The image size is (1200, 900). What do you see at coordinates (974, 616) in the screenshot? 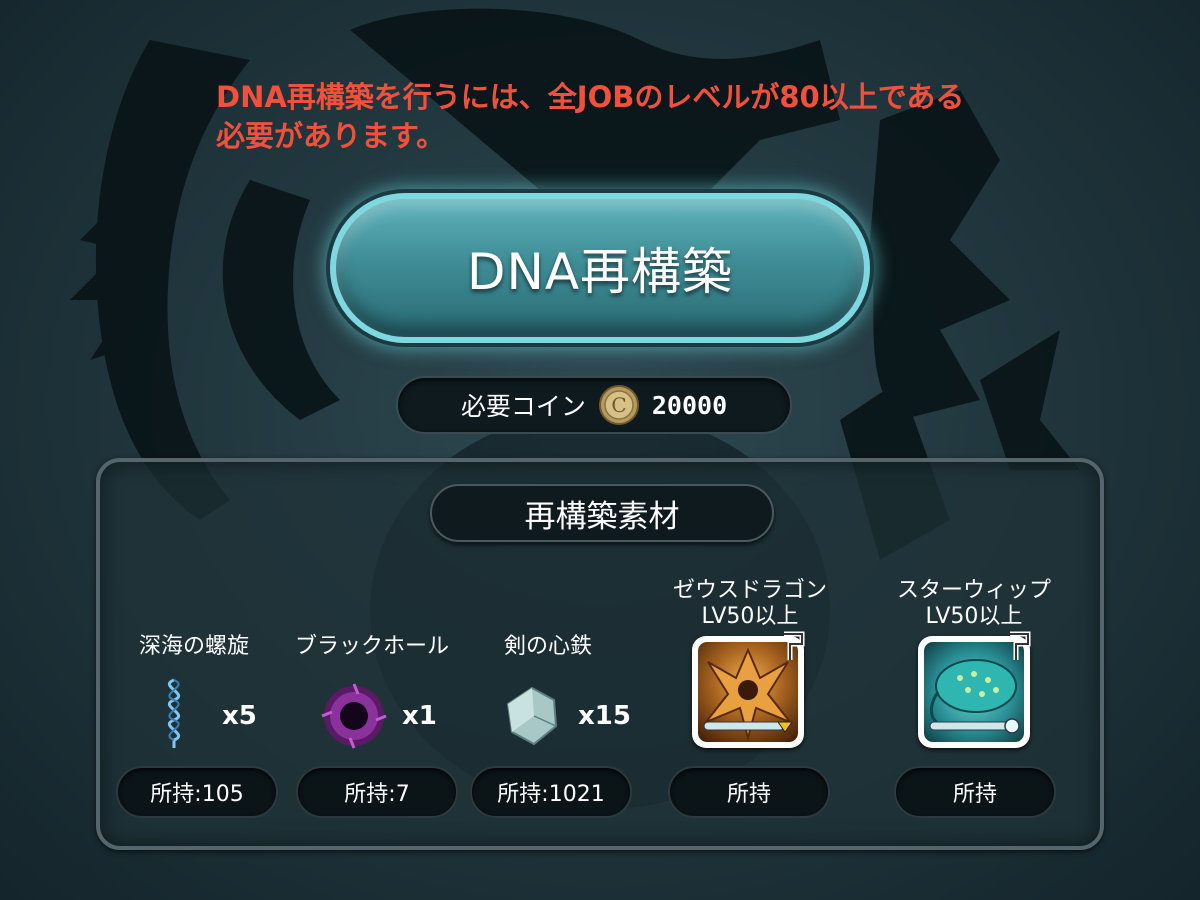
I see `monster-level-requirement-star-whip: LV50以上` at bounding box center [974, 616].